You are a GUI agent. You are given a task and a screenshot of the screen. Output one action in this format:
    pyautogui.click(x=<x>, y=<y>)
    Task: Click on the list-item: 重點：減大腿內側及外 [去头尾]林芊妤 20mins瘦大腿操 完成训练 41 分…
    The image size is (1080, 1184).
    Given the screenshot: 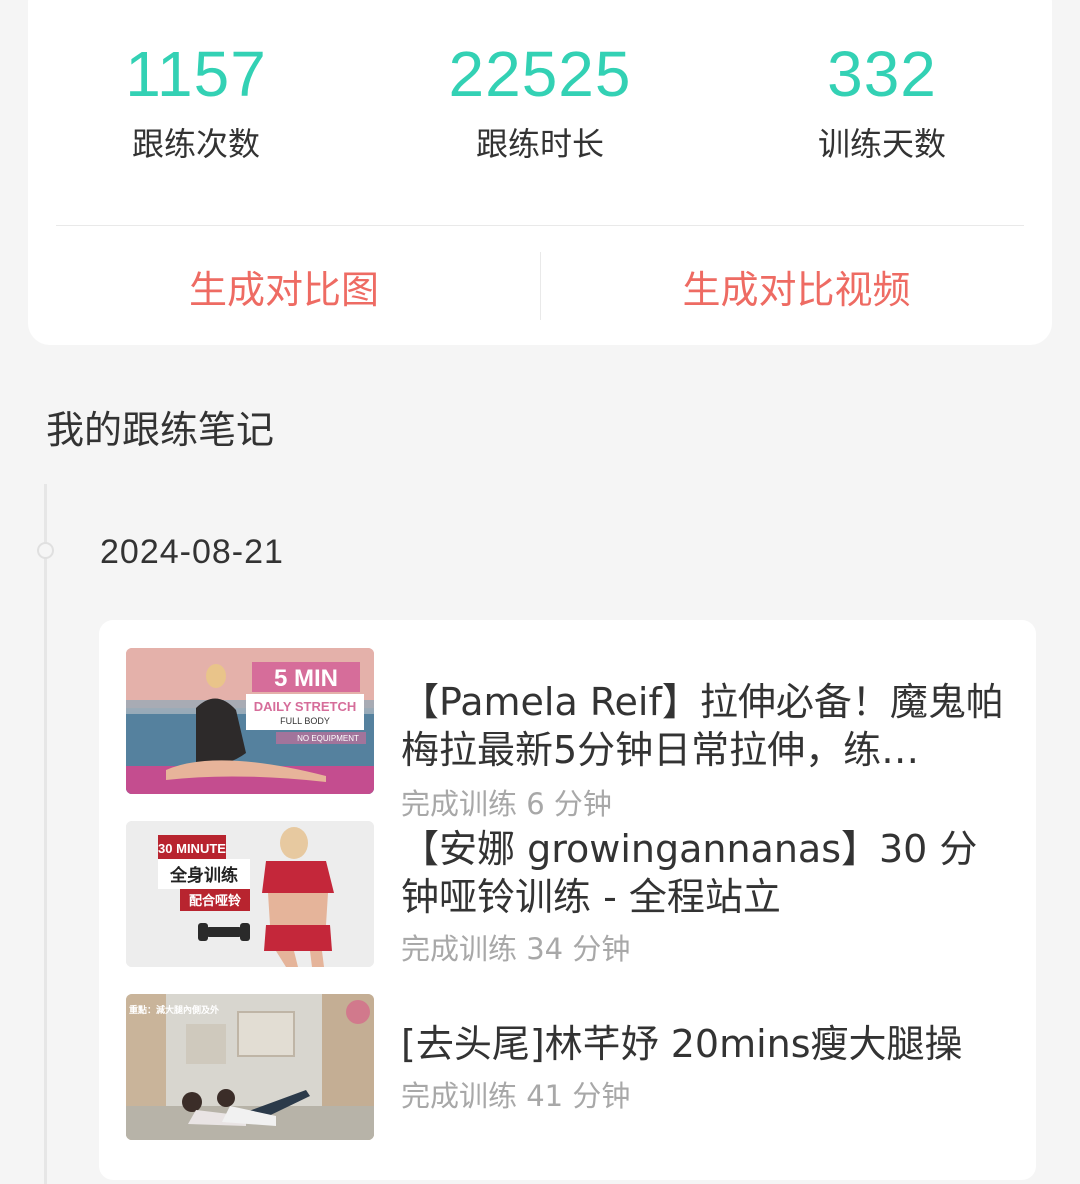 What is the action you would take?
    pyautogui.click(x=571, y=1069)
    